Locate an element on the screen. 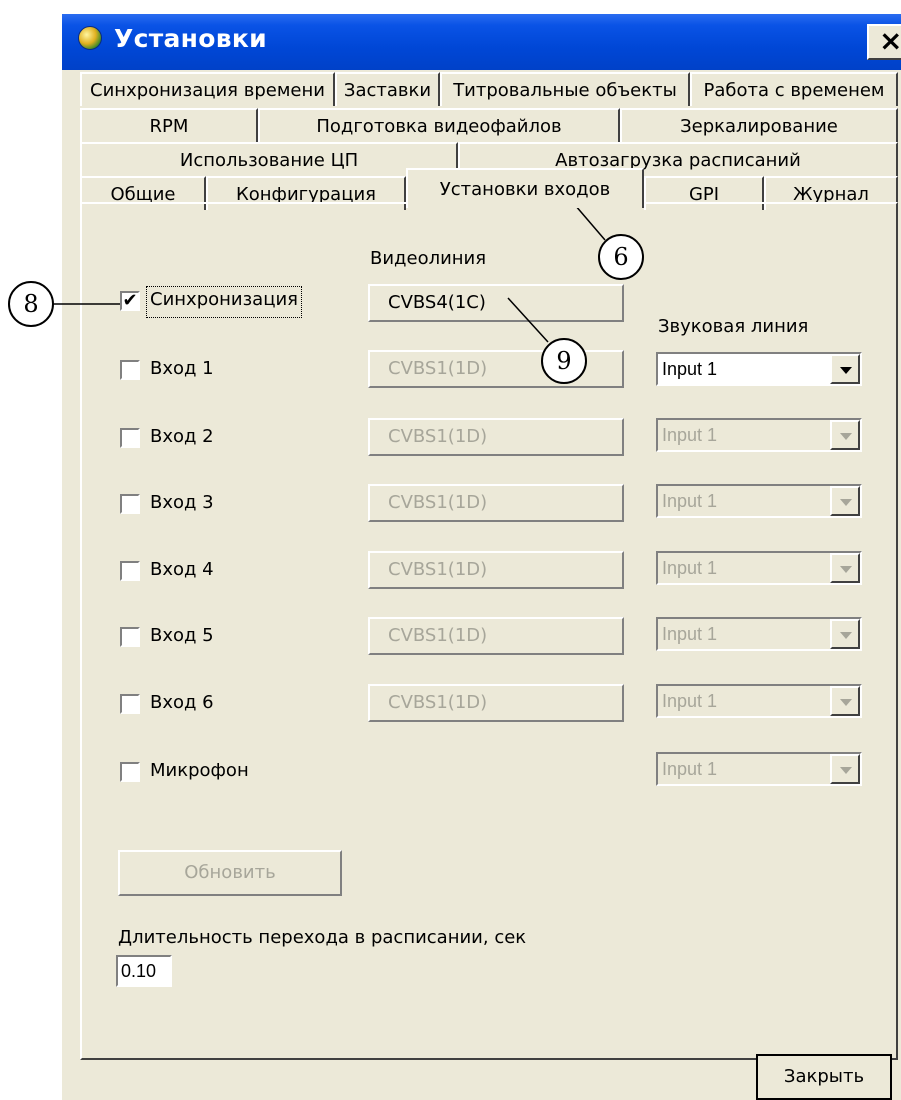 Image resolution: width=901 pixels, height=1100 pixels. input-4-video-button: CVBS1(1D) is located at coordinates (496, 570).